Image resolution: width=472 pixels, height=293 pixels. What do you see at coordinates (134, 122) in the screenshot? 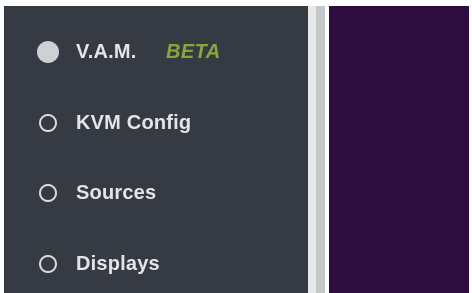
I see `sidebar-item-label: KVM Config` at bounding box center [134, 122].